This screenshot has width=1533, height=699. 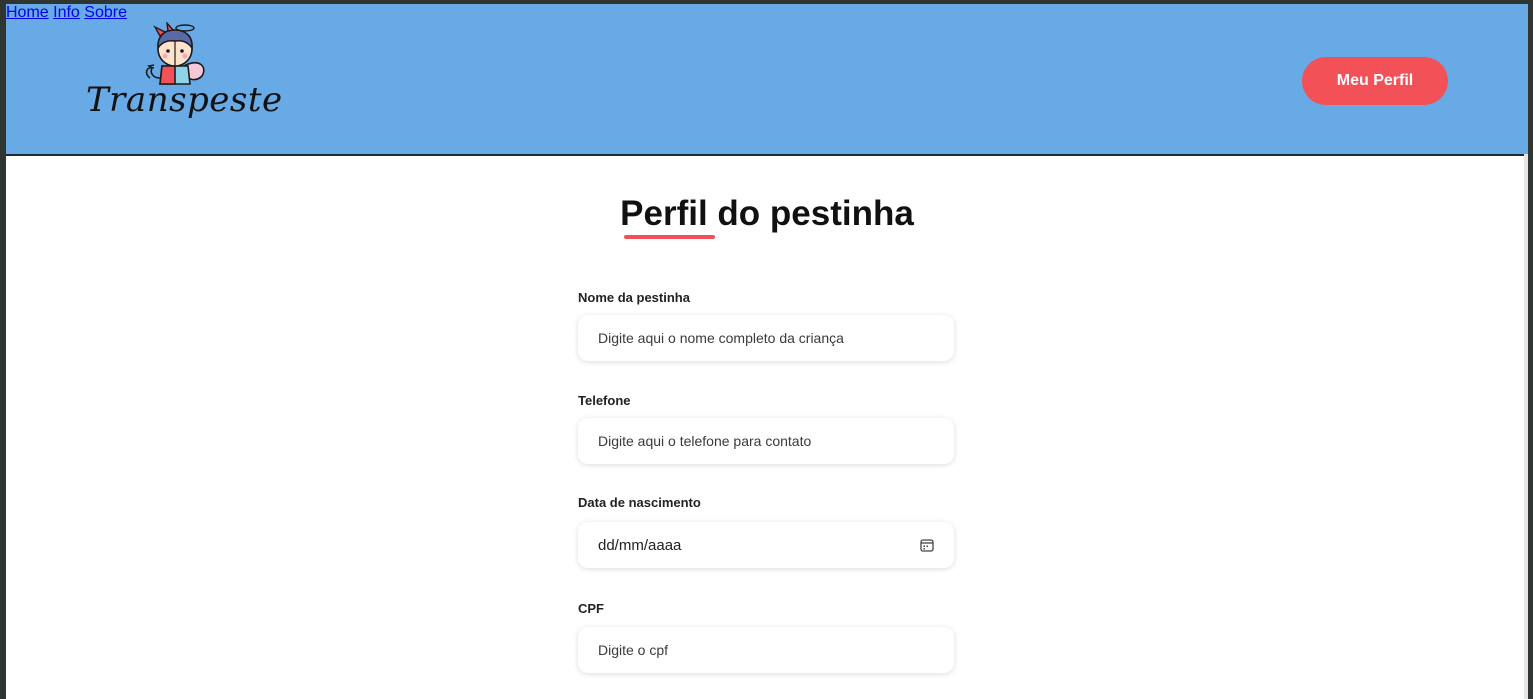 What do you see at coordinates (66, 12) in the screenshot?
I see `nav-info-link: Info` at bounding box center [66, 12].